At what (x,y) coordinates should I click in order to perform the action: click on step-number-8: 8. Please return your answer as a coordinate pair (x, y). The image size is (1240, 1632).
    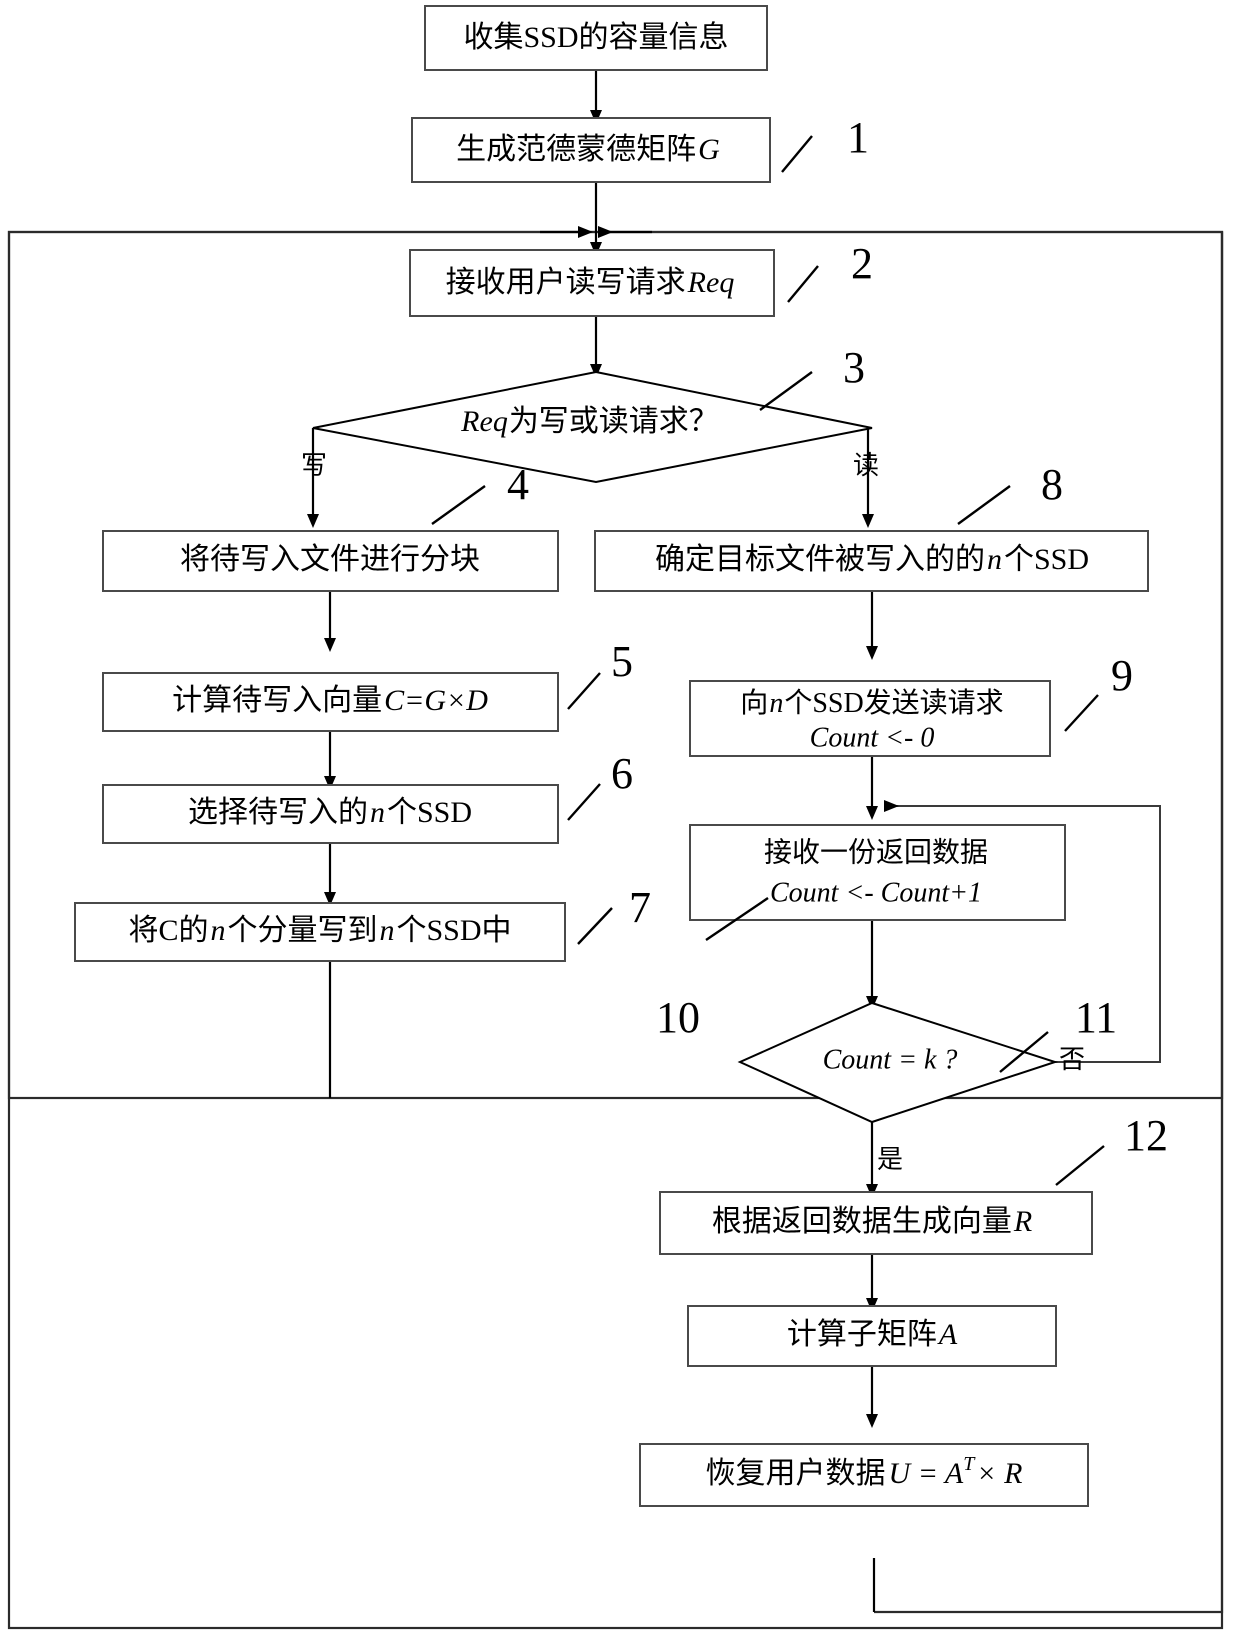
    Looking at the image, I should click on (1052, 484).